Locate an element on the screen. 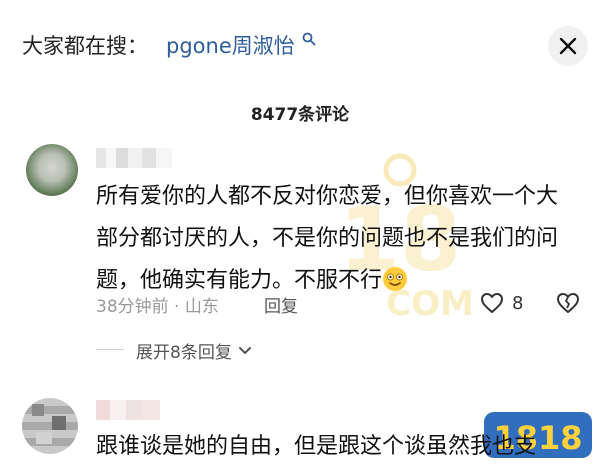 This screenshot has width=600, height=468. expand-replies-label: 展开8条回复 is located at coordinates (184, 353).